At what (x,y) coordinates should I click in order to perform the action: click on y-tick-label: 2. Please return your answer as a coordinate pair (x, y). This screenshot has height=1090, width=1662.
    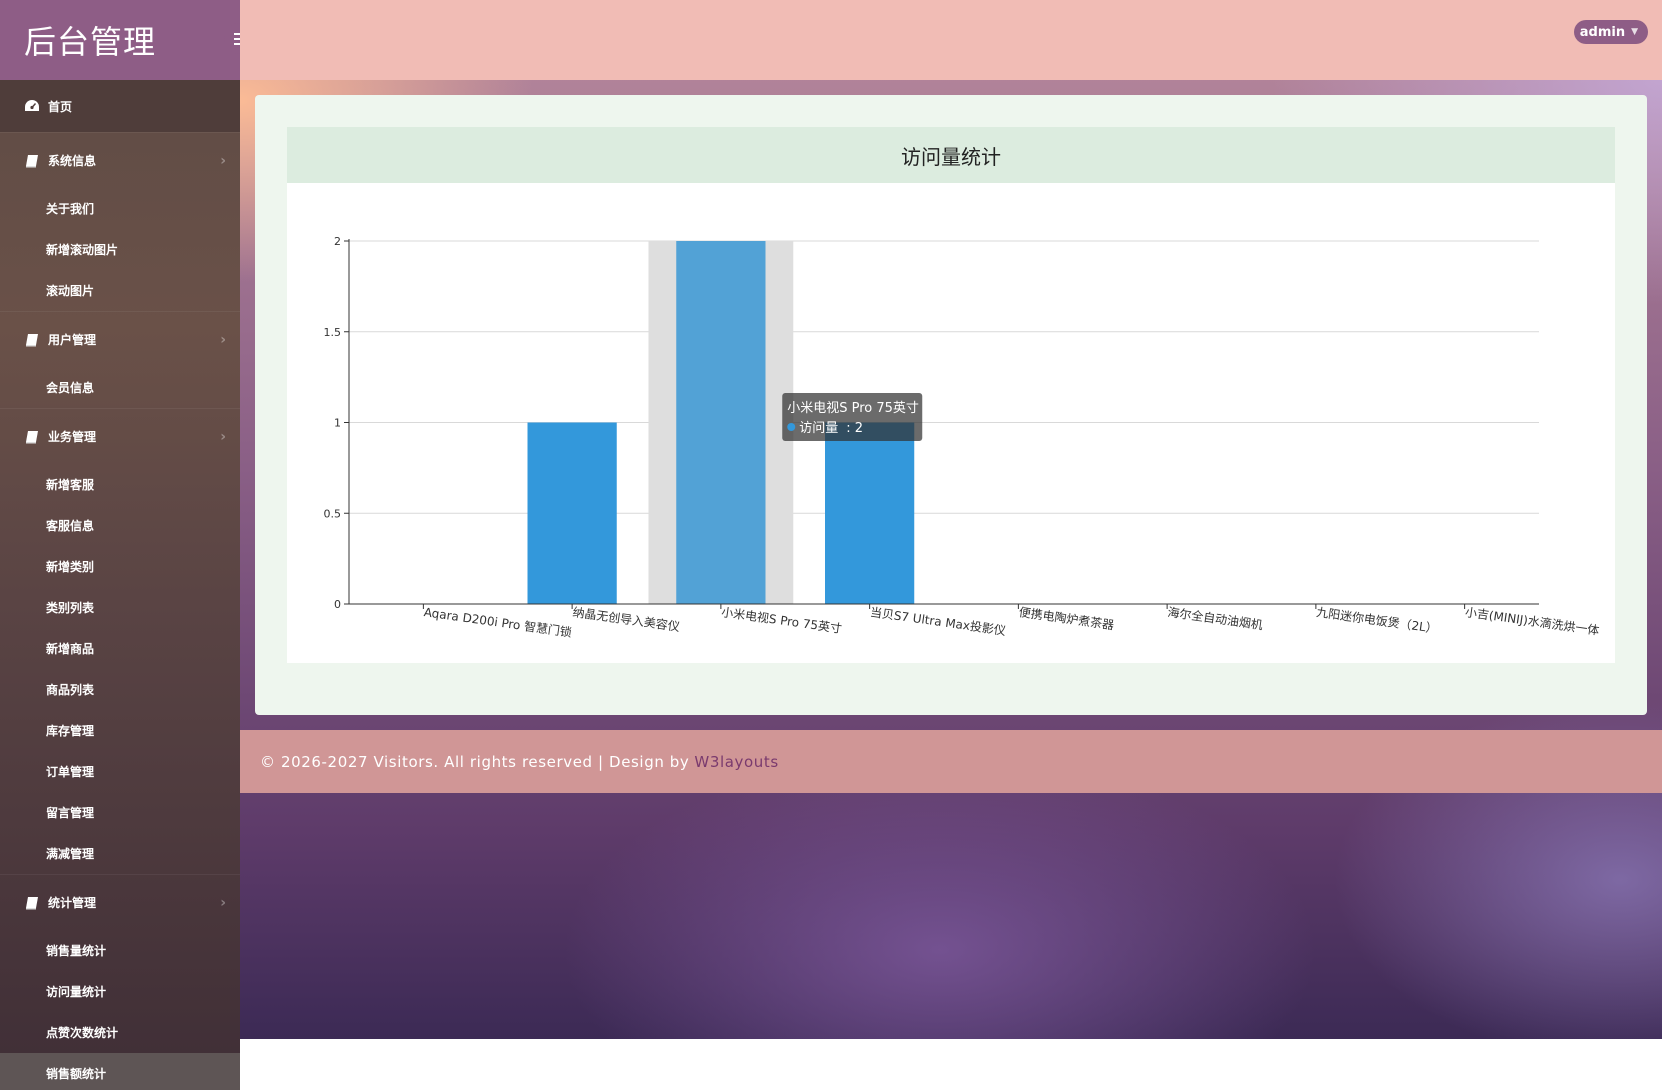
    Looking at the image, I should click on (337, 241).